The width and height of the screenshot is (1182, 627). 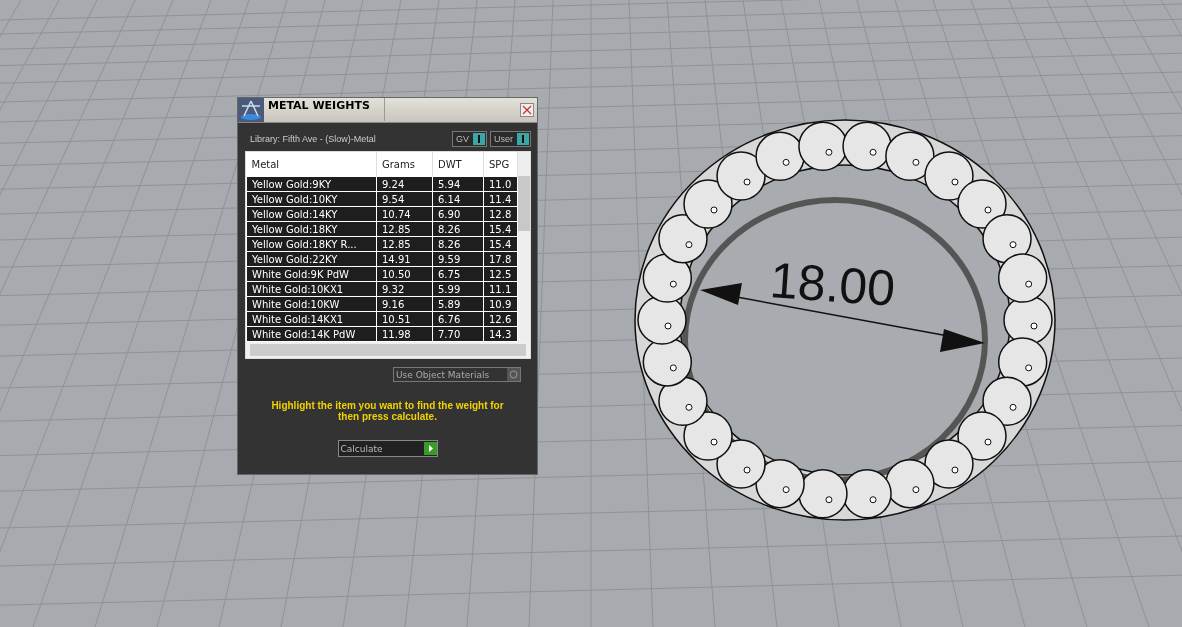 I want to click on column-header: SPG, so click(x=500, y=164).